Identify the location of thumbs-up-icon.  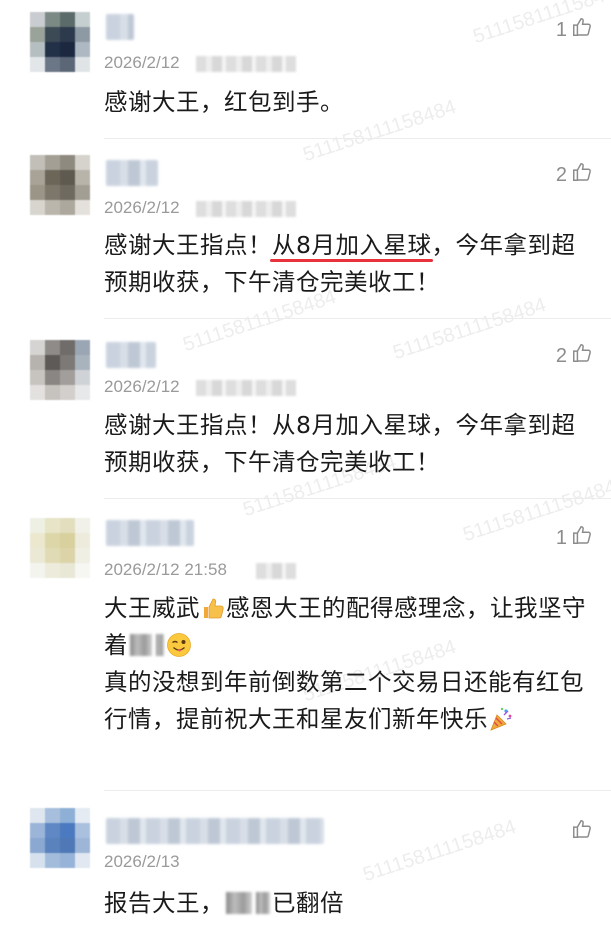
(213, 608).